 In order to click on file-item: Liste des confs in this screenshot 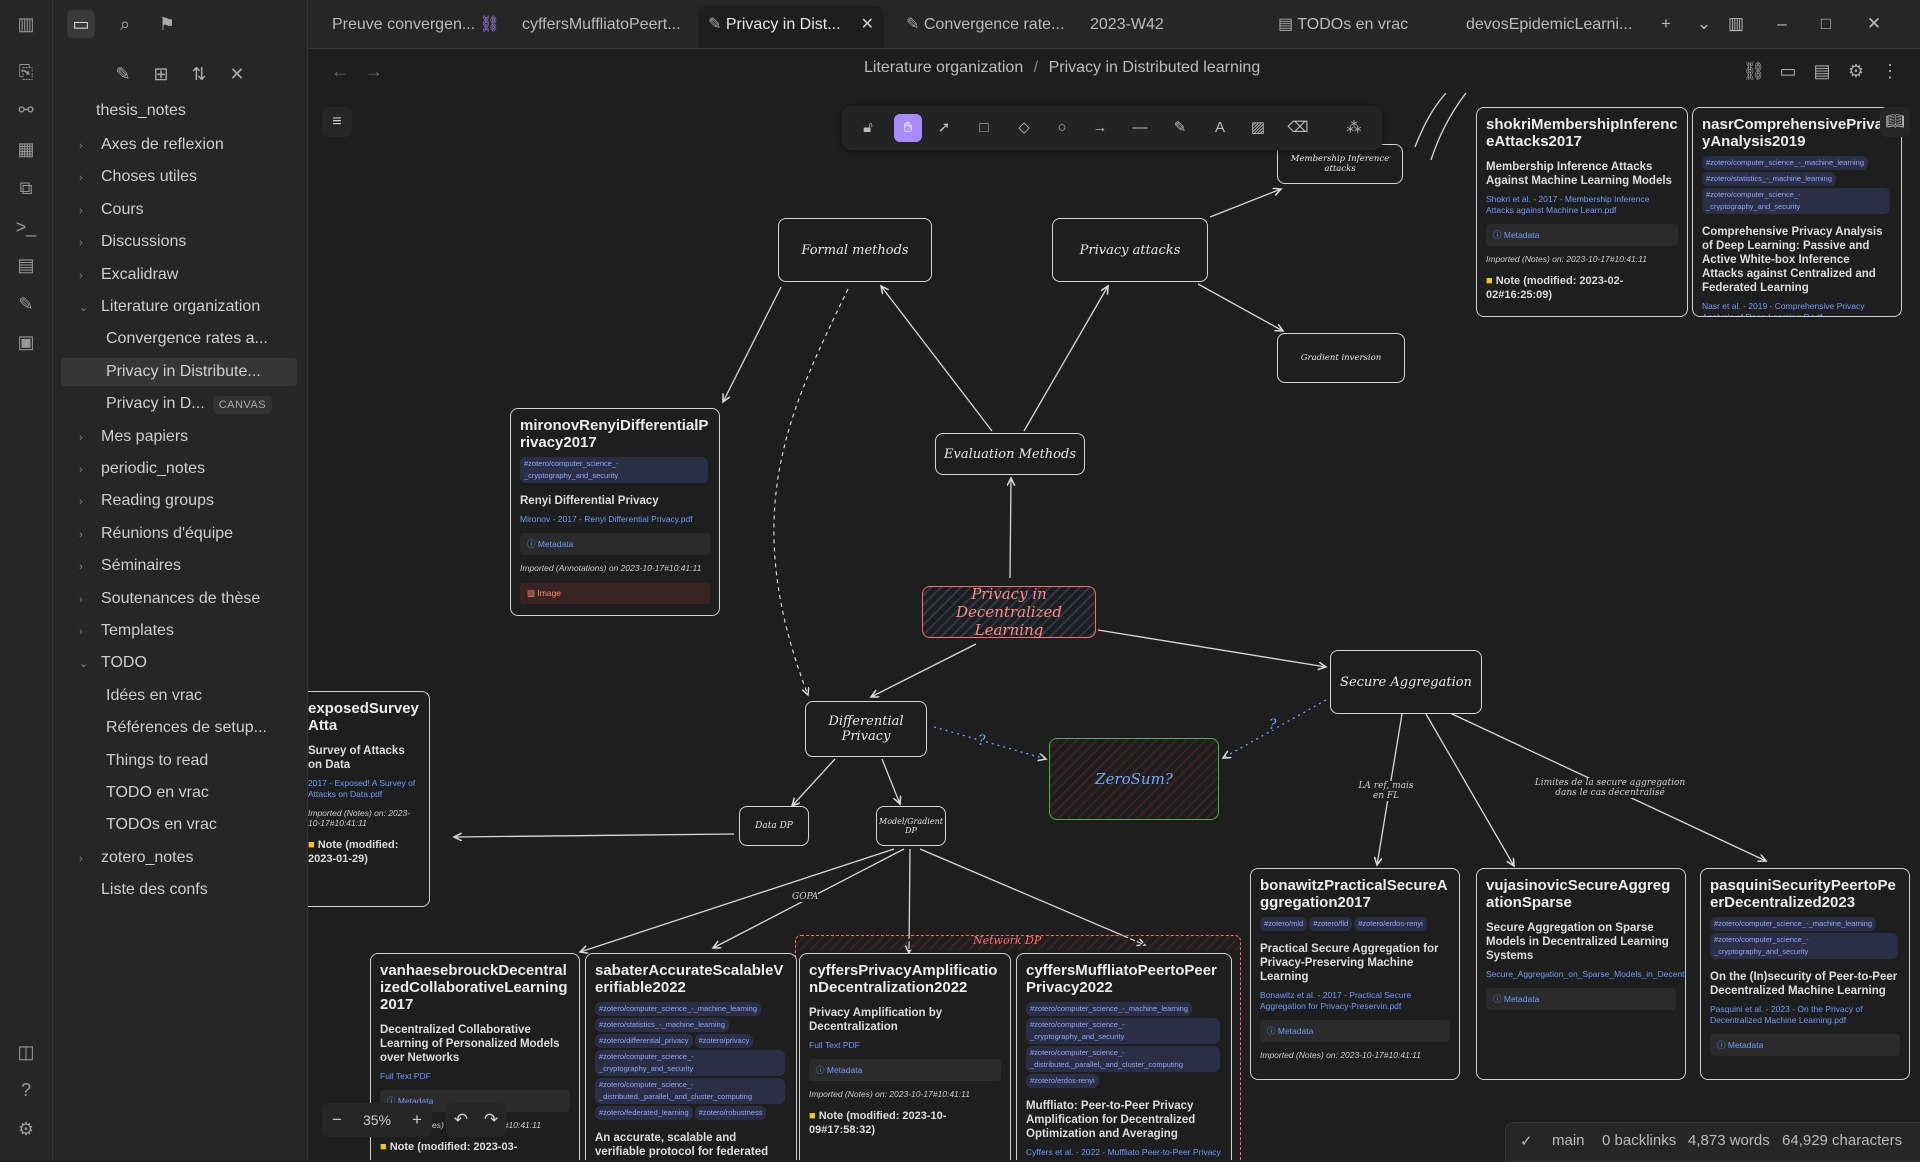, I will do `click(181, 890)`.